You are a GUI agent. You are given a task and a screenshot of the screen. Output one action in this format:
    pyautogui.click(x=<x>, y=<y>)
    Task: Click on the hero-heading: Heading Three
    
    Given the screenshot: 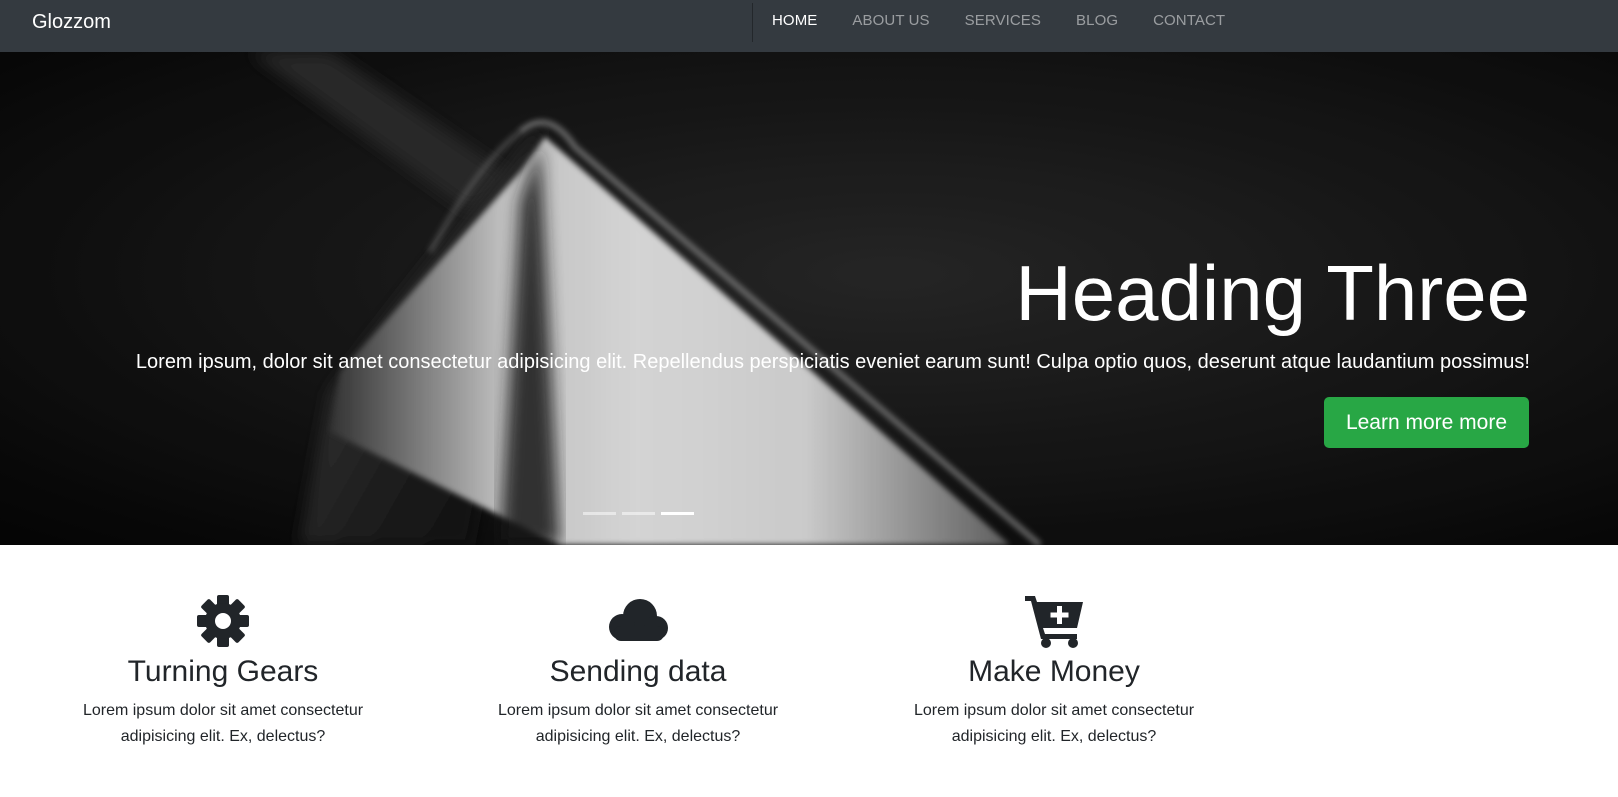 What is the action you would take?
    pyautogui.click(x=1272, y=293)
    